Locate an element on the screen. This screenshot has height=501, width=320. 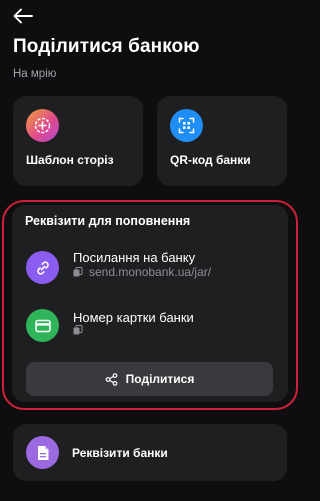
share-button-label: Поділитися is located at coordinates (160, 379).